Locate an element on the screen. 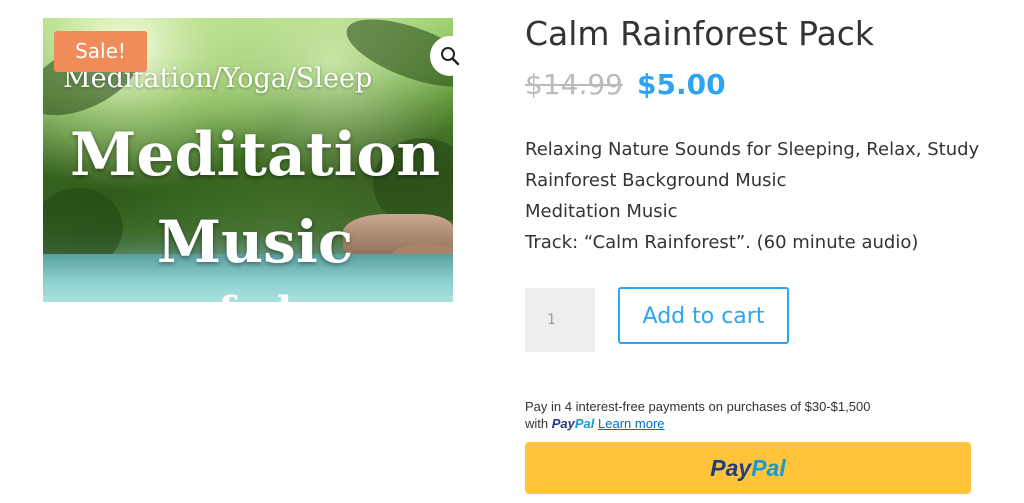 The width and height of the screenshot is (1024, 503). sale-badge: Sale! is located at coordinates (100, 51).